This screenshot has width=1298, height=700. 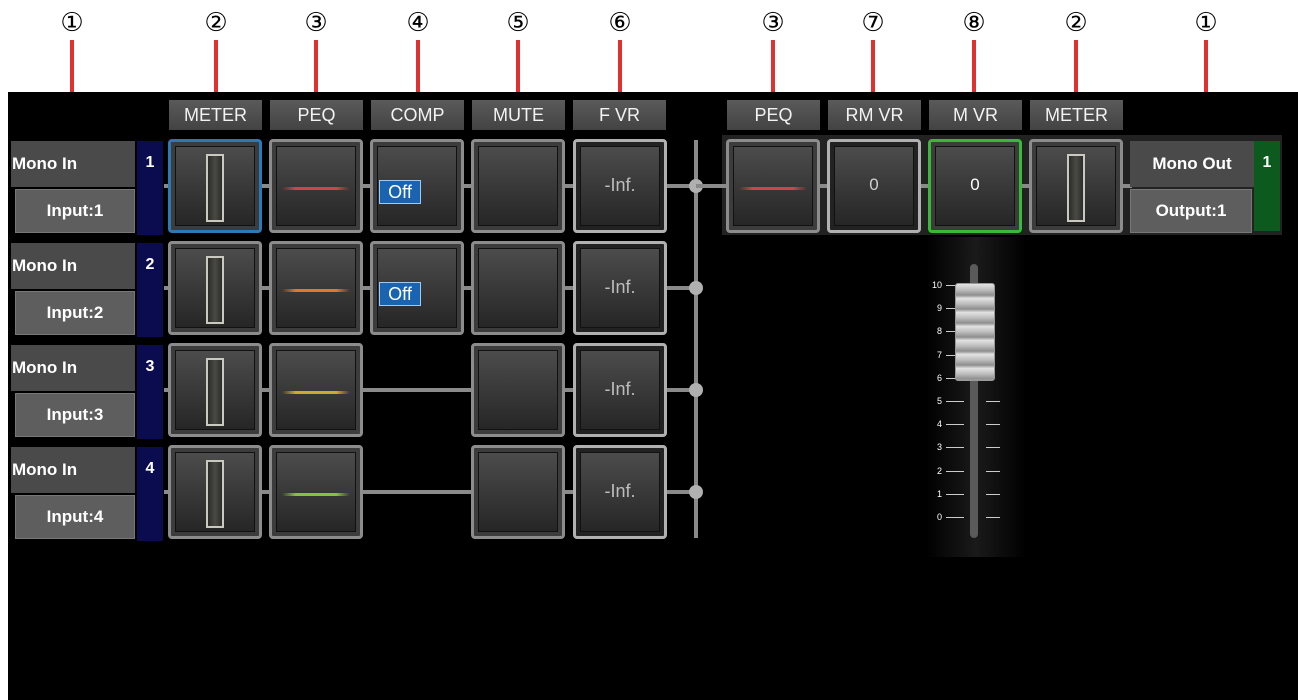 What do you see at coordinates (939, 331) in the screenshot?
I see `fader-scale-label: 8` at bounding box center [939, 331].